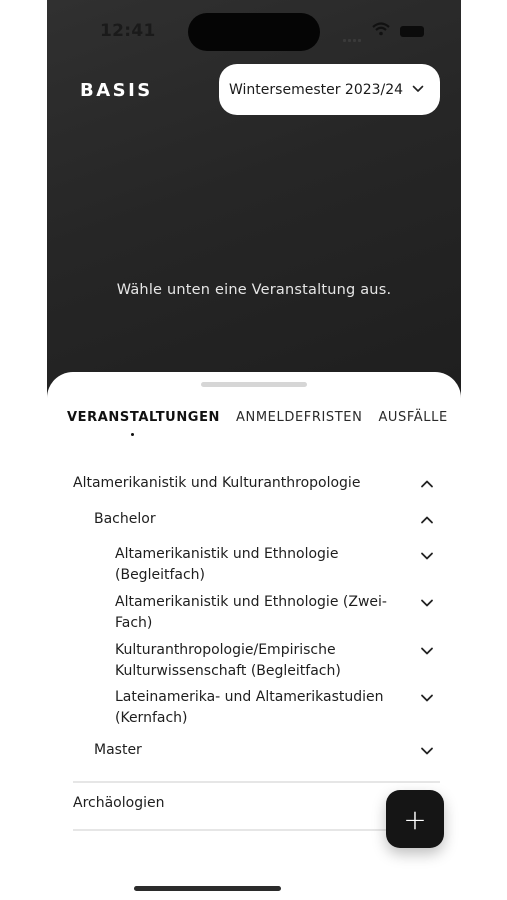 This screenshot has width=507, height=900. I want to click on tree-program-line-2: Kulturwissenschaft (Begleitfach), so click(228, 671).